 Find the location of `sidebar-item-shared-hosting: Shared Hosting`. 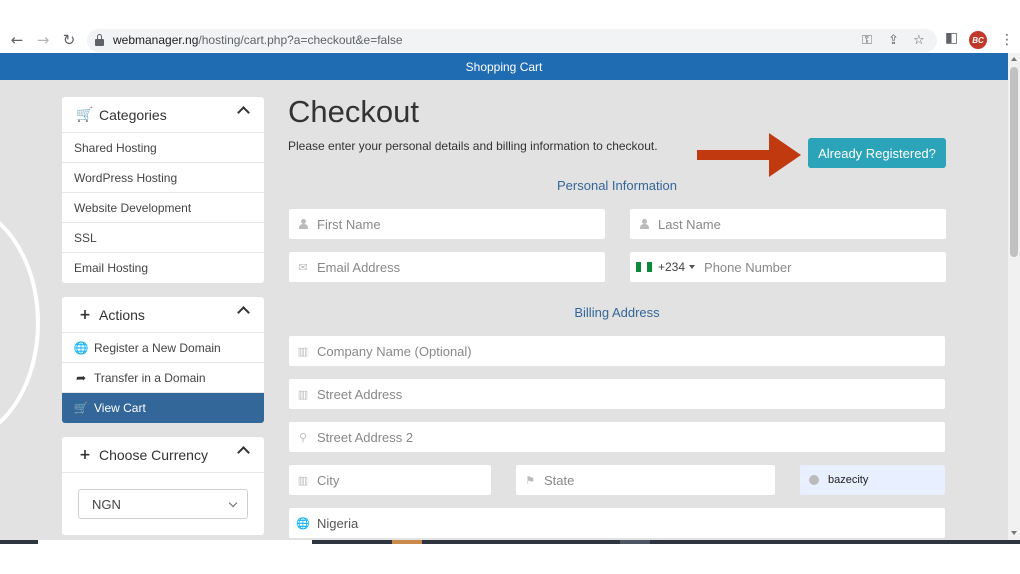

sidebar-item-shared-hosting: Shared Hosting is located at coordinates (163, 148).